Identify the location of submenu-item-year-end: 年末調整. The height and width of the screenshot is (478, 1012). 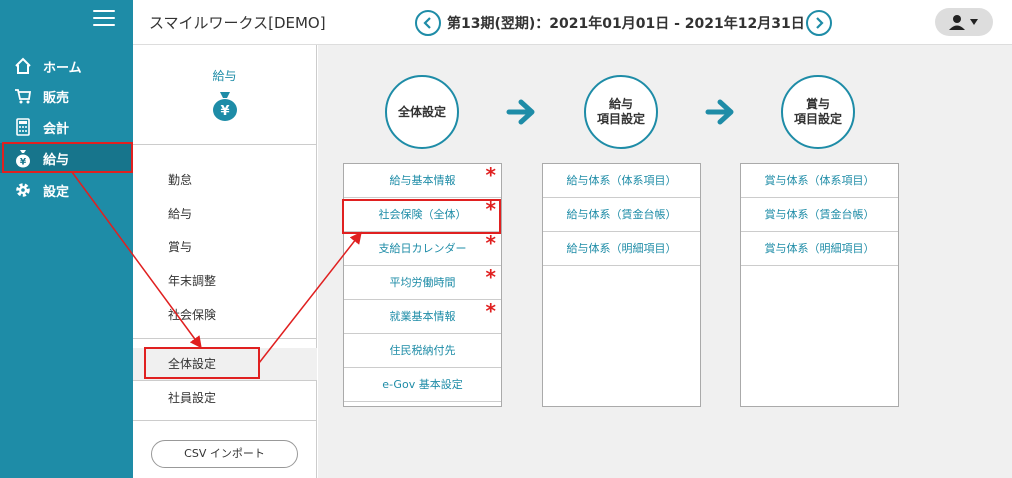
(225, 281).